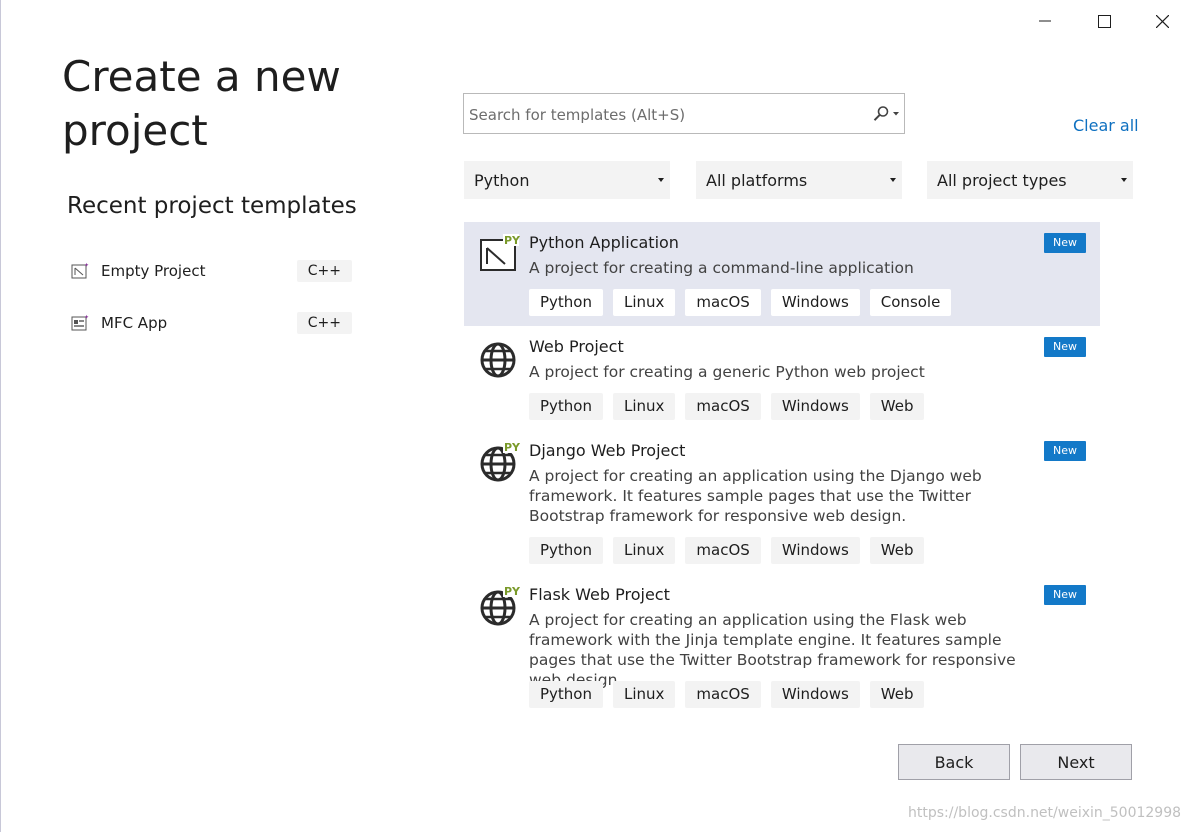 Image resolution: width=1190 pixels, height=832 pixels. Describe the element at coordinates (881, 113) in the screenshot. I see `search-icon` at that location.